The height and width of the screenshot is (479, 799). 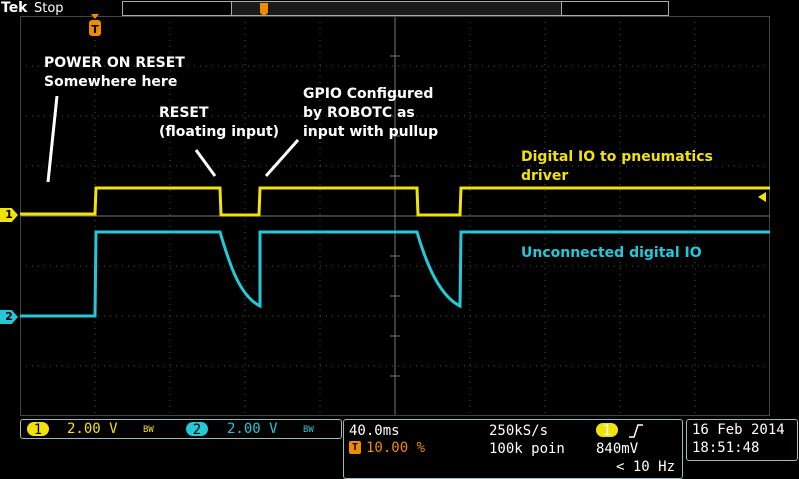 What do you see at coordinates (395, 448) in the screenshot?
I see `trigger-position-percent: 10.00 %` at bounding box center [395, 448].